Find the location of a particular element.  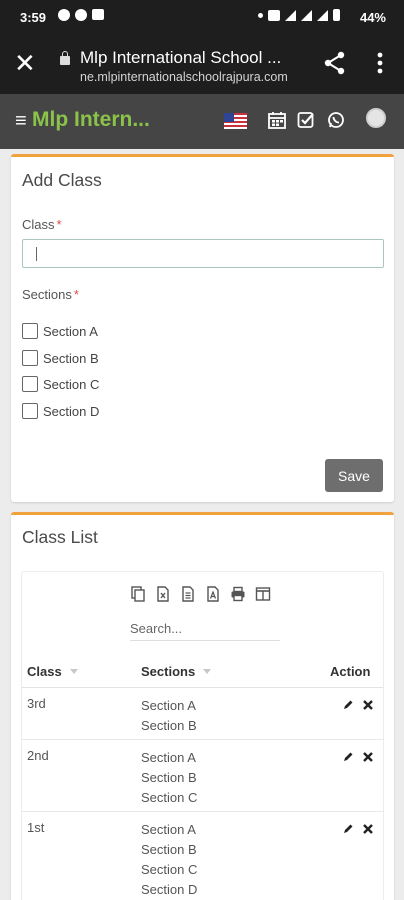

notification-icons is located at coordinates (81, 15).